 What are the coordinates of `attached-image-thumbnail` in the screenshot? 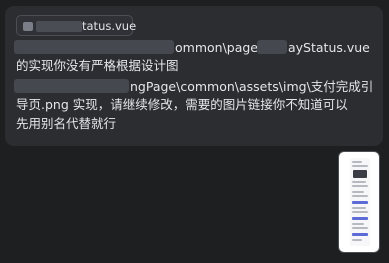 It's located at (359, 202).